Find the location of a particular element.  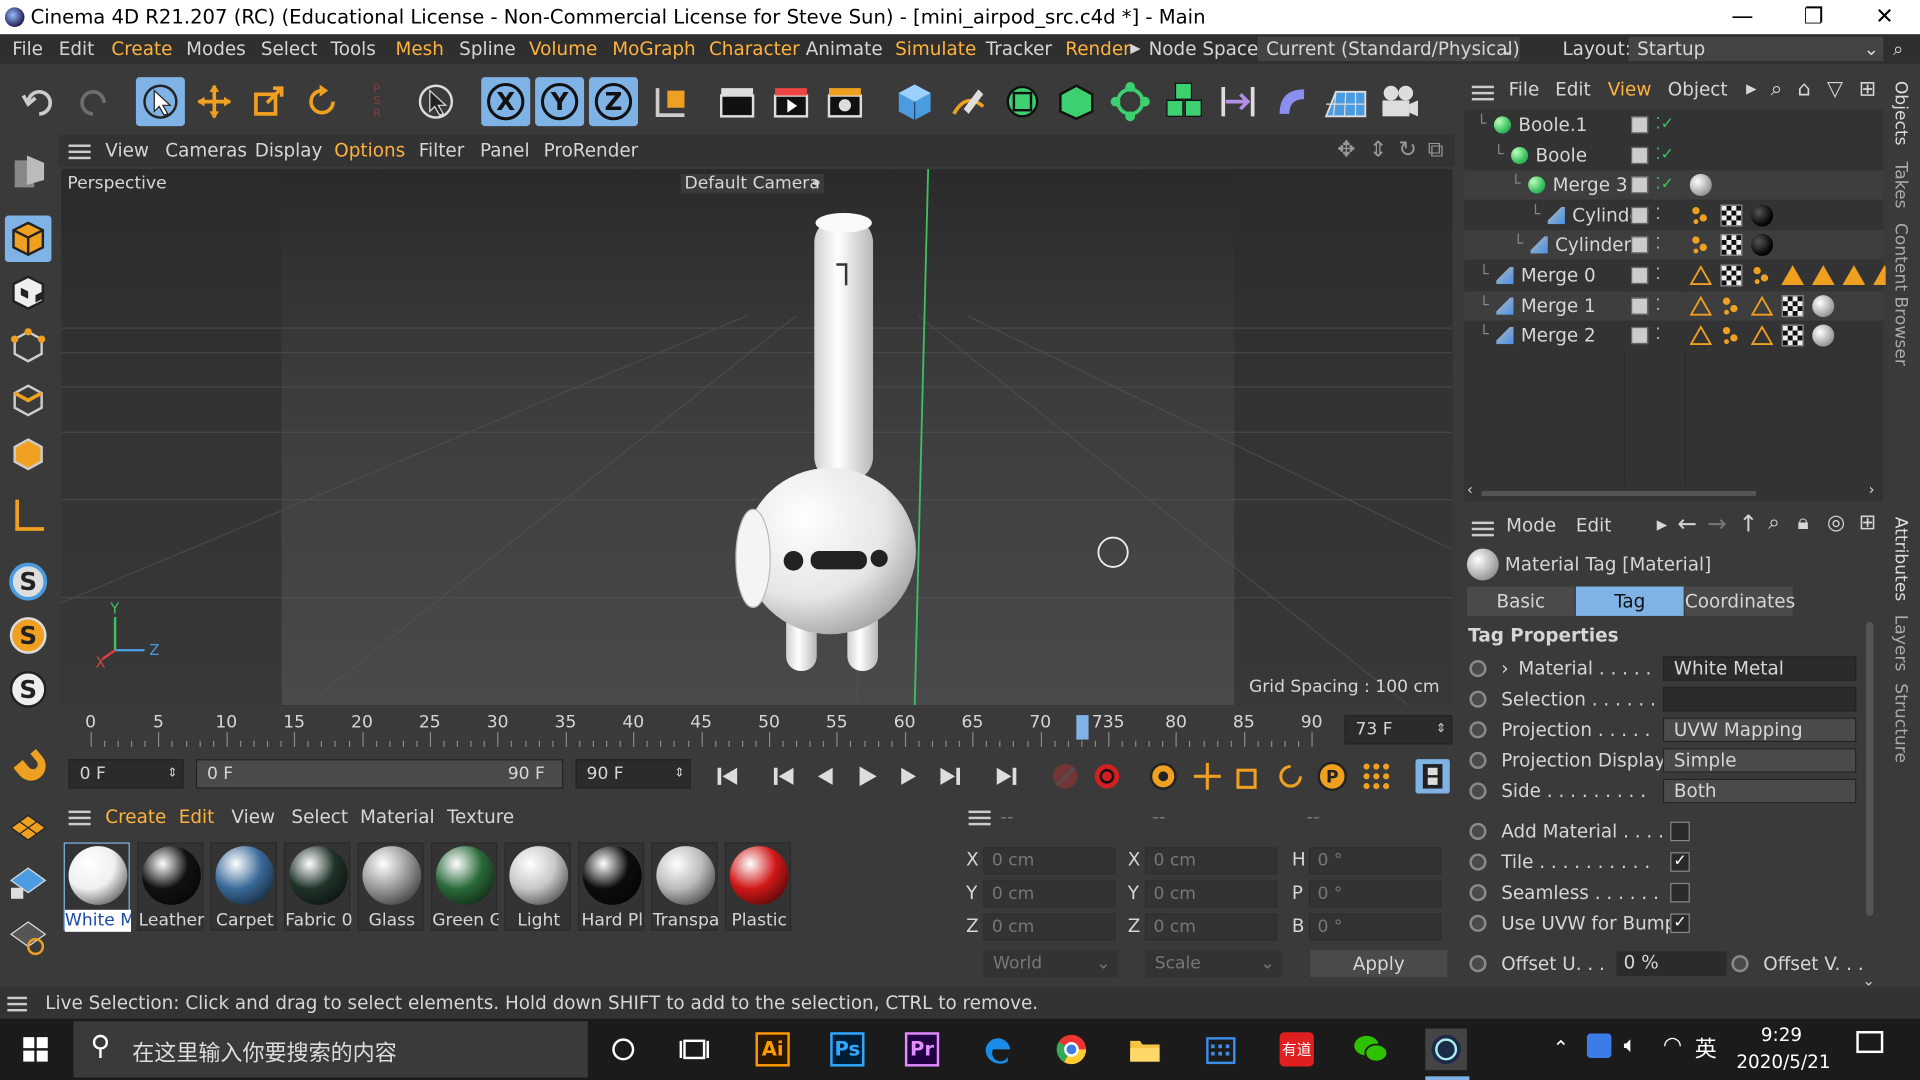

back-arrow-icon: ← is located at coordinates (1687, 524).